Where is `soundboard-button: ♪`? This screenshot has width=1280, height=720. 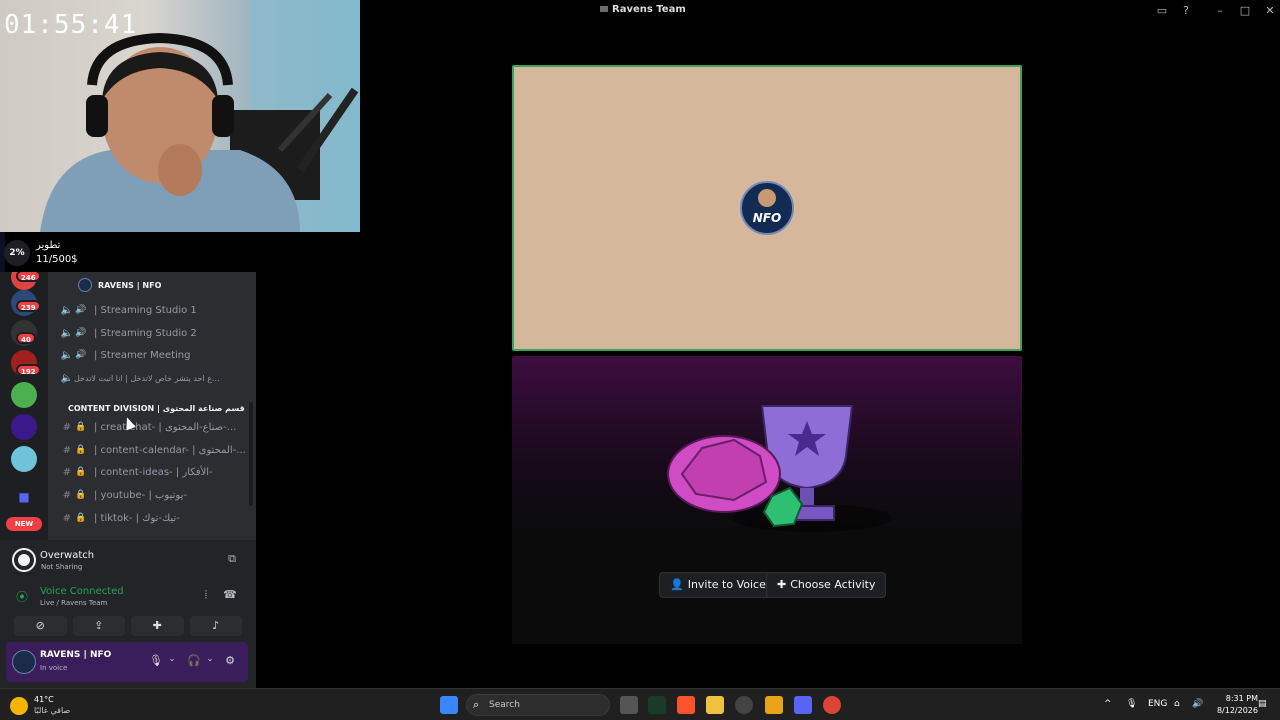 soundboard-button: ♪ is located at coordinates (215, 626).